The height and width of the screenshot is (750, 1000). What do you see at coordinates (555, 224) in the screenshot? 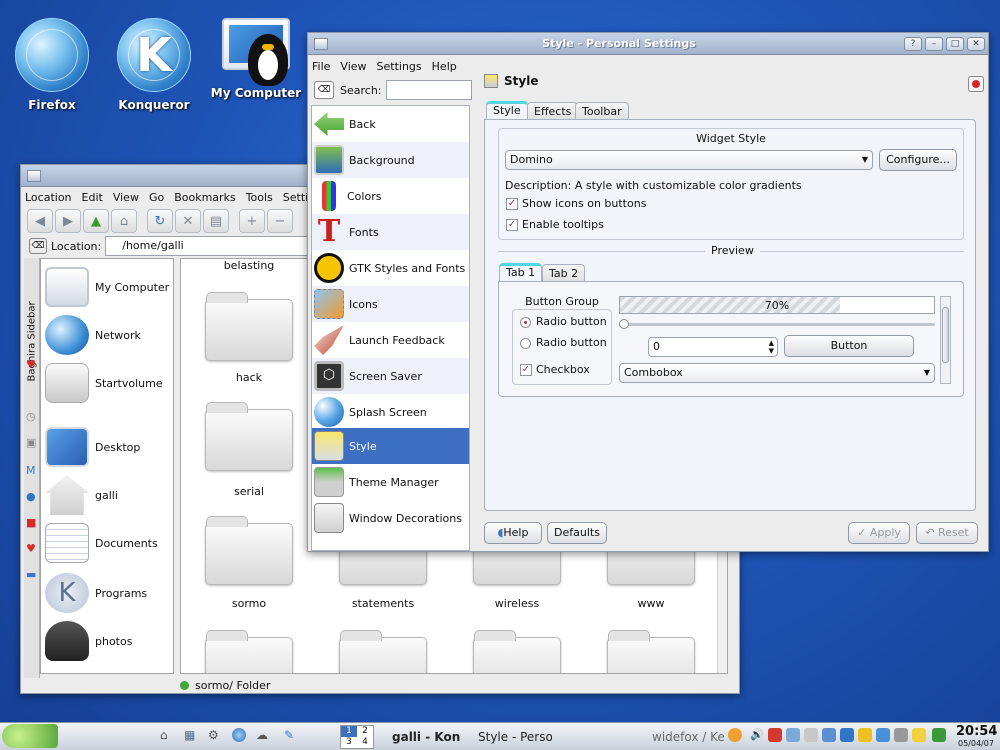
I see `tooltips-checkbox: ✓ Enable tooltips` at bounding box center [555, 224].